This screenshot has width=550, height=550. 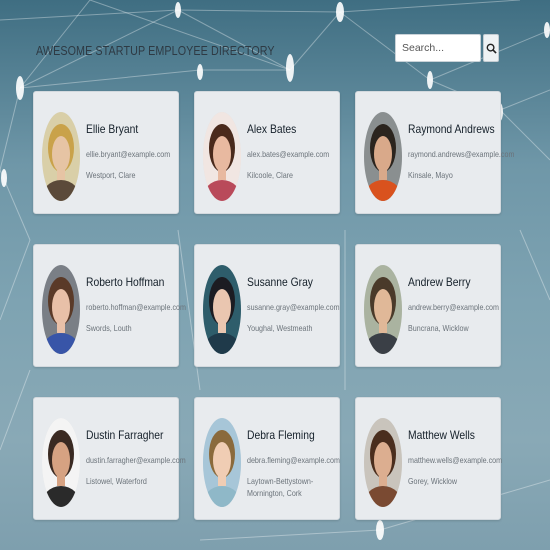 What do you see at coordinates (128, 154) in the screenshot?
I see `employee-email: ellie.bryant@example.com` at bounding box center [128, 154].